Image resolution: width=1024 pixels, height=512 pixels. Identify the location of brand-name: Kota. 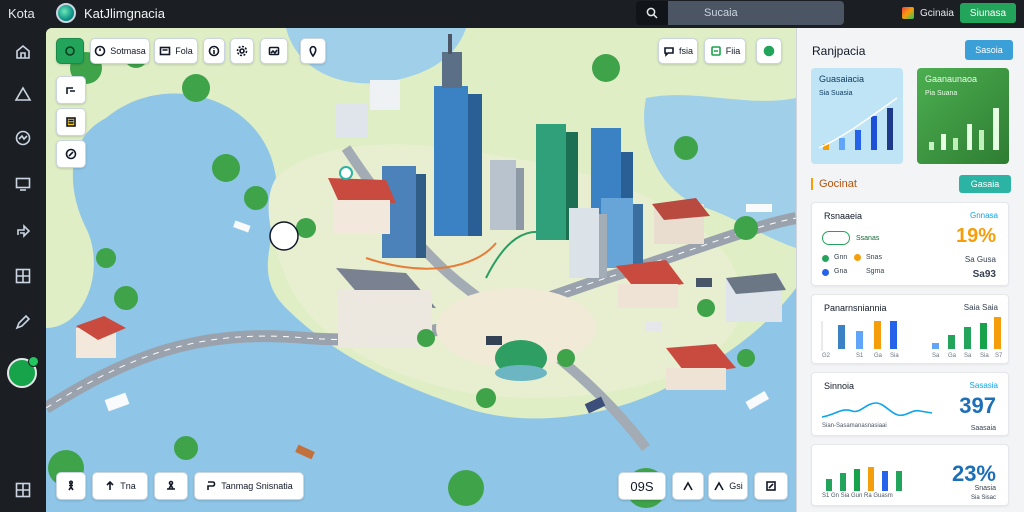
(21, 13).